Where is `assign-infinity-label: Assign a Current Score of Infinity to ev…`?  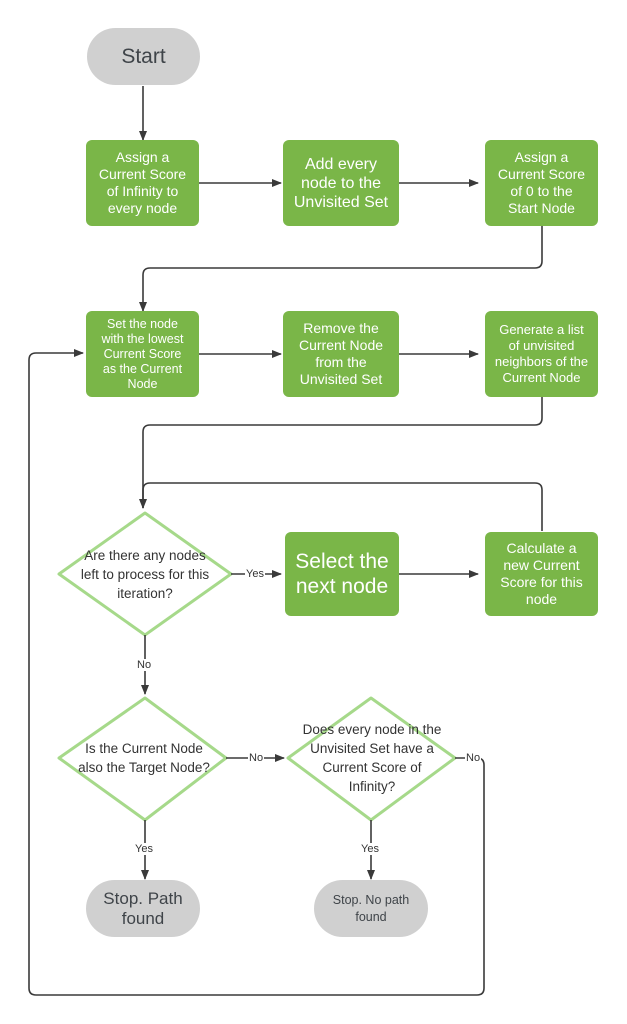 assign-infinity-label: Assign a Current Score of Infinity to ev… is located at coordinates (142, 182).